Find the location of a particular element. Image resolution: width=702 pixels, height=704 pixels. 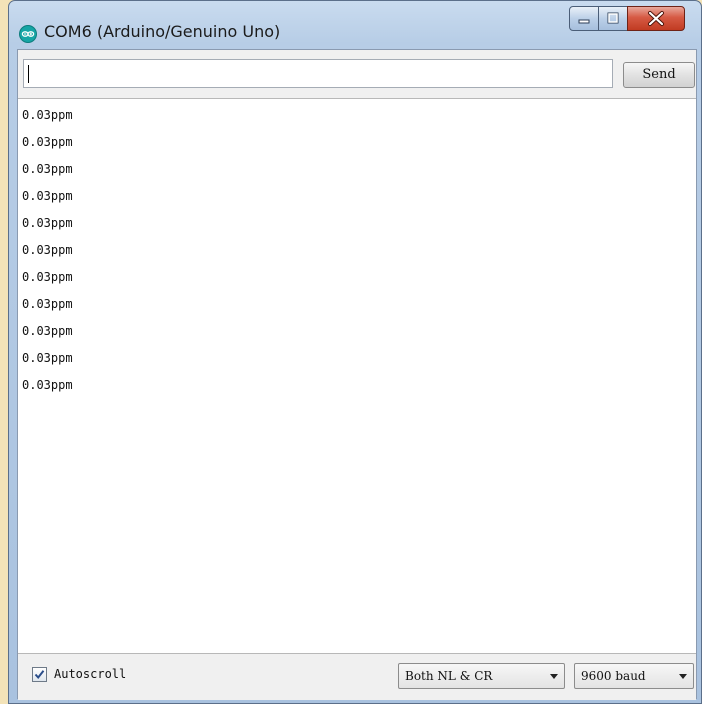

autoscroll-label: Autoscroll is located at coordinates (90, 674).